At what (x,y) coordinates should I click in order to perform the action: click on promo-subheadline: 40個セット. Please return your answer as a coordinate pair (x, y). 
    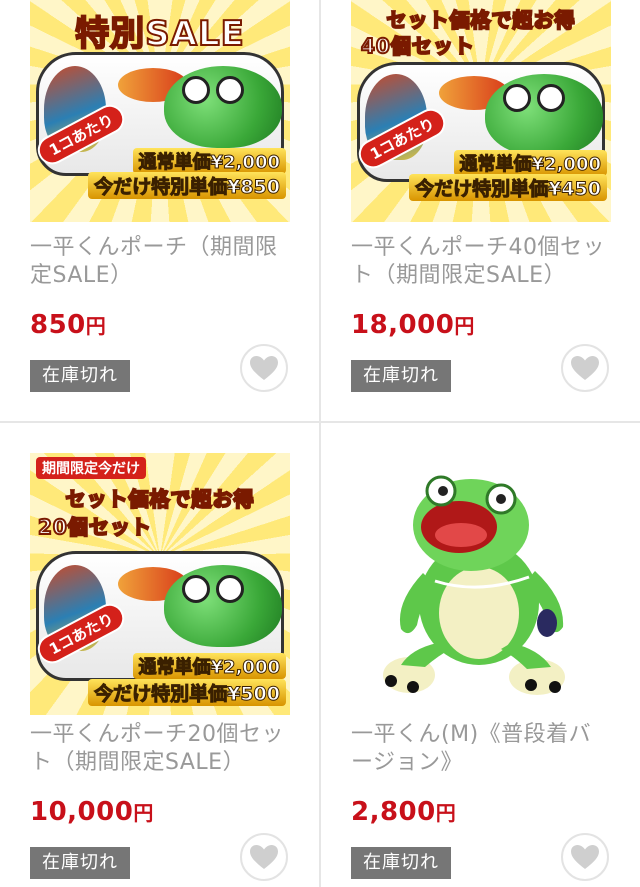
    Looking at the image, I should click on (417, 46).